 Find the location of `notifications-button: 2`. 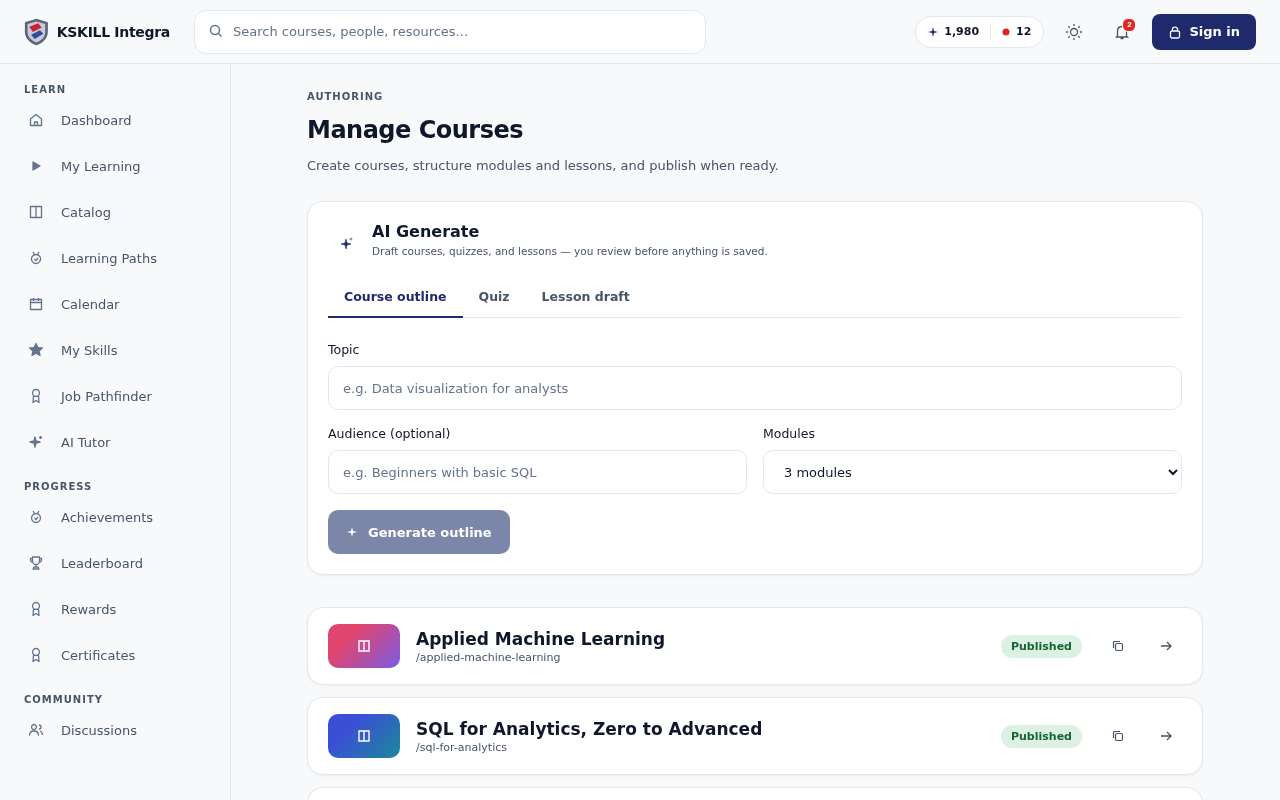

notifications-button: 2 is located at coordinates (1122, 31).